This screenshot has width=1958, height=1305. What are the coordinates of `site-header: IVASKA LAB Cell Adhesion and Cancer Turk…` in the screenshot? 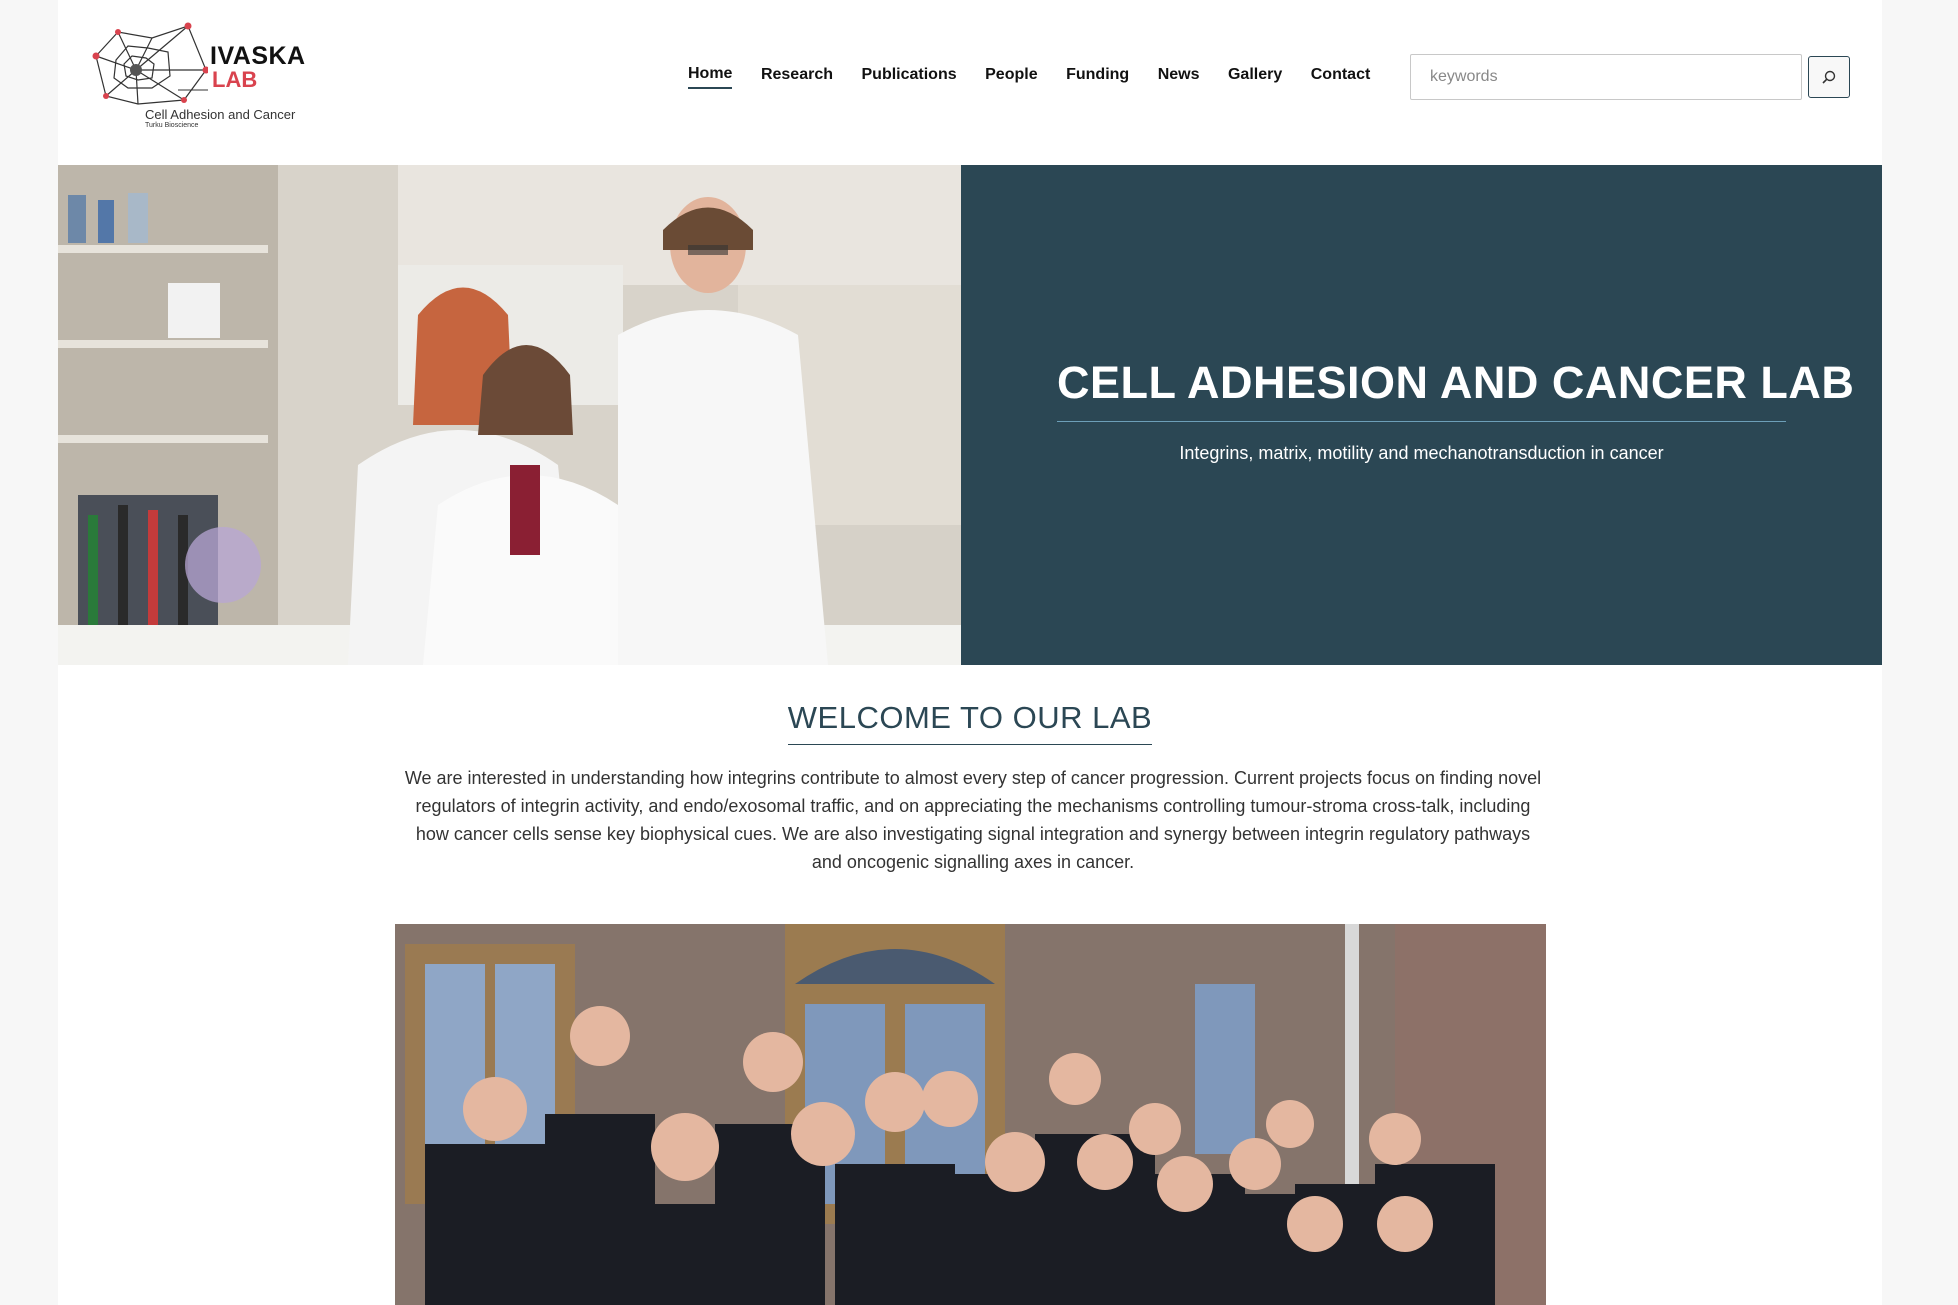 It's located at (970, 82).